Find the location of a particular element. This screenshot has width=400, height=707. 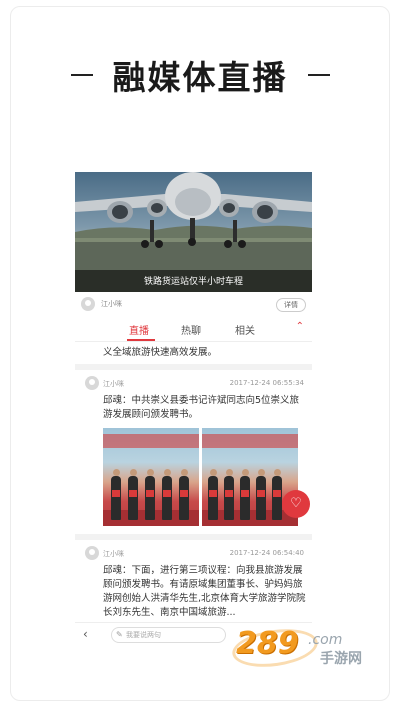

promo-headline: 融媒体直播 is located at coordinates (200, 75).